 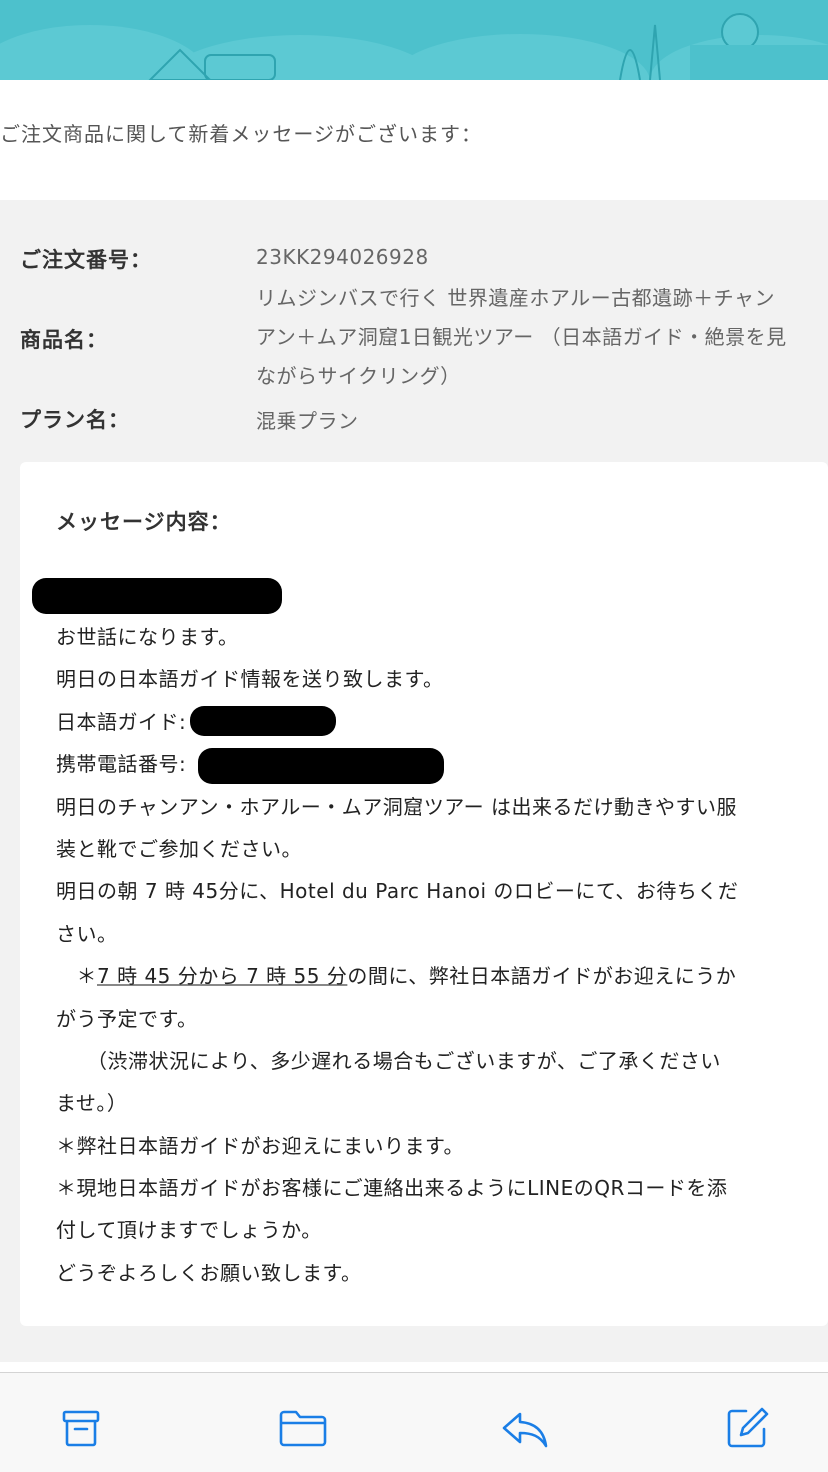 I want to click on message-line: さい。, so click(x=87, y=933).